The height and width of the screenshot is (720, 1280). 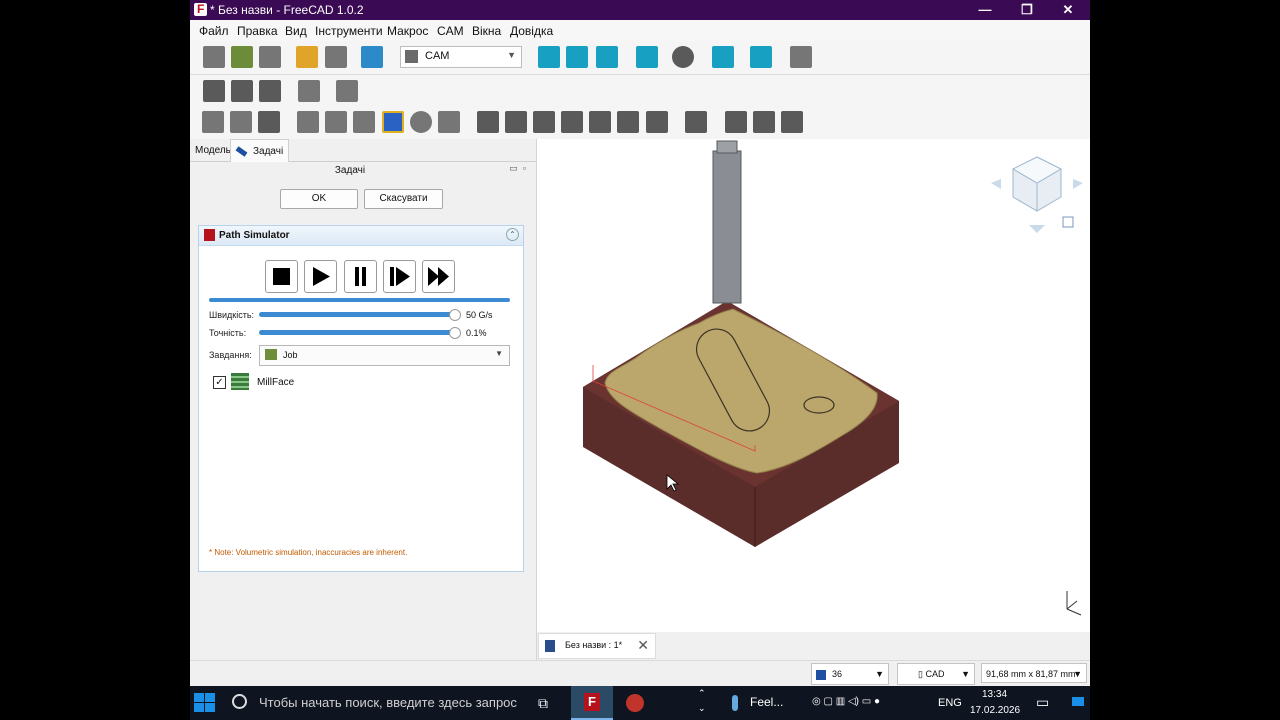 I want to click on tray-icons: ◎ ▢ ▥ ◁) ▭ ●, so click(x=846, y=701).